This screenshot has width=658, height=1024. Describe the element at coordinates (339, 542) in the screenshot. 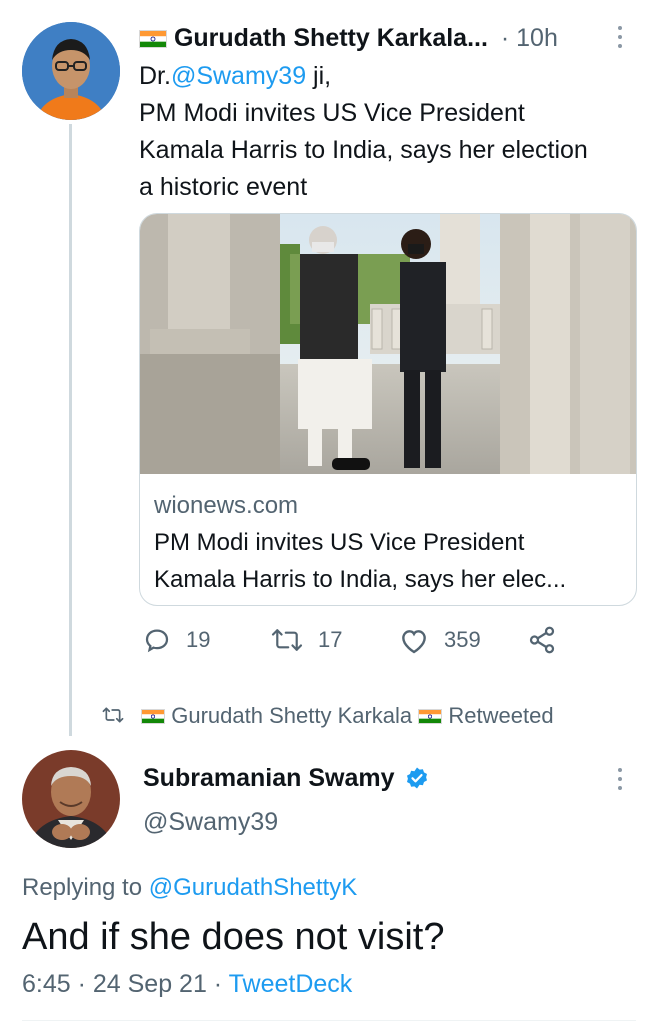

I see `card-title-line: PM Modi invites US Vice President` at that location.